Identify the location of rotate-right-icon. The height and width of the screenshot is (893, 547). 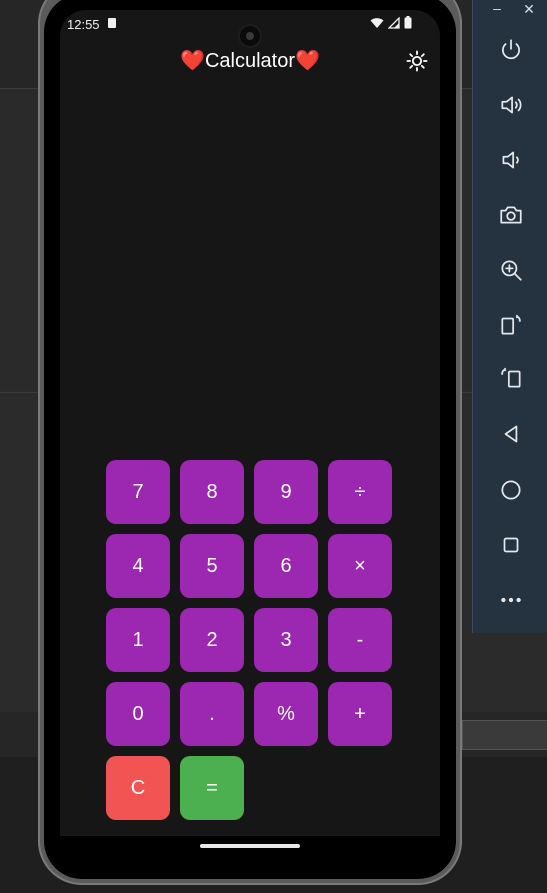
(510, 377).